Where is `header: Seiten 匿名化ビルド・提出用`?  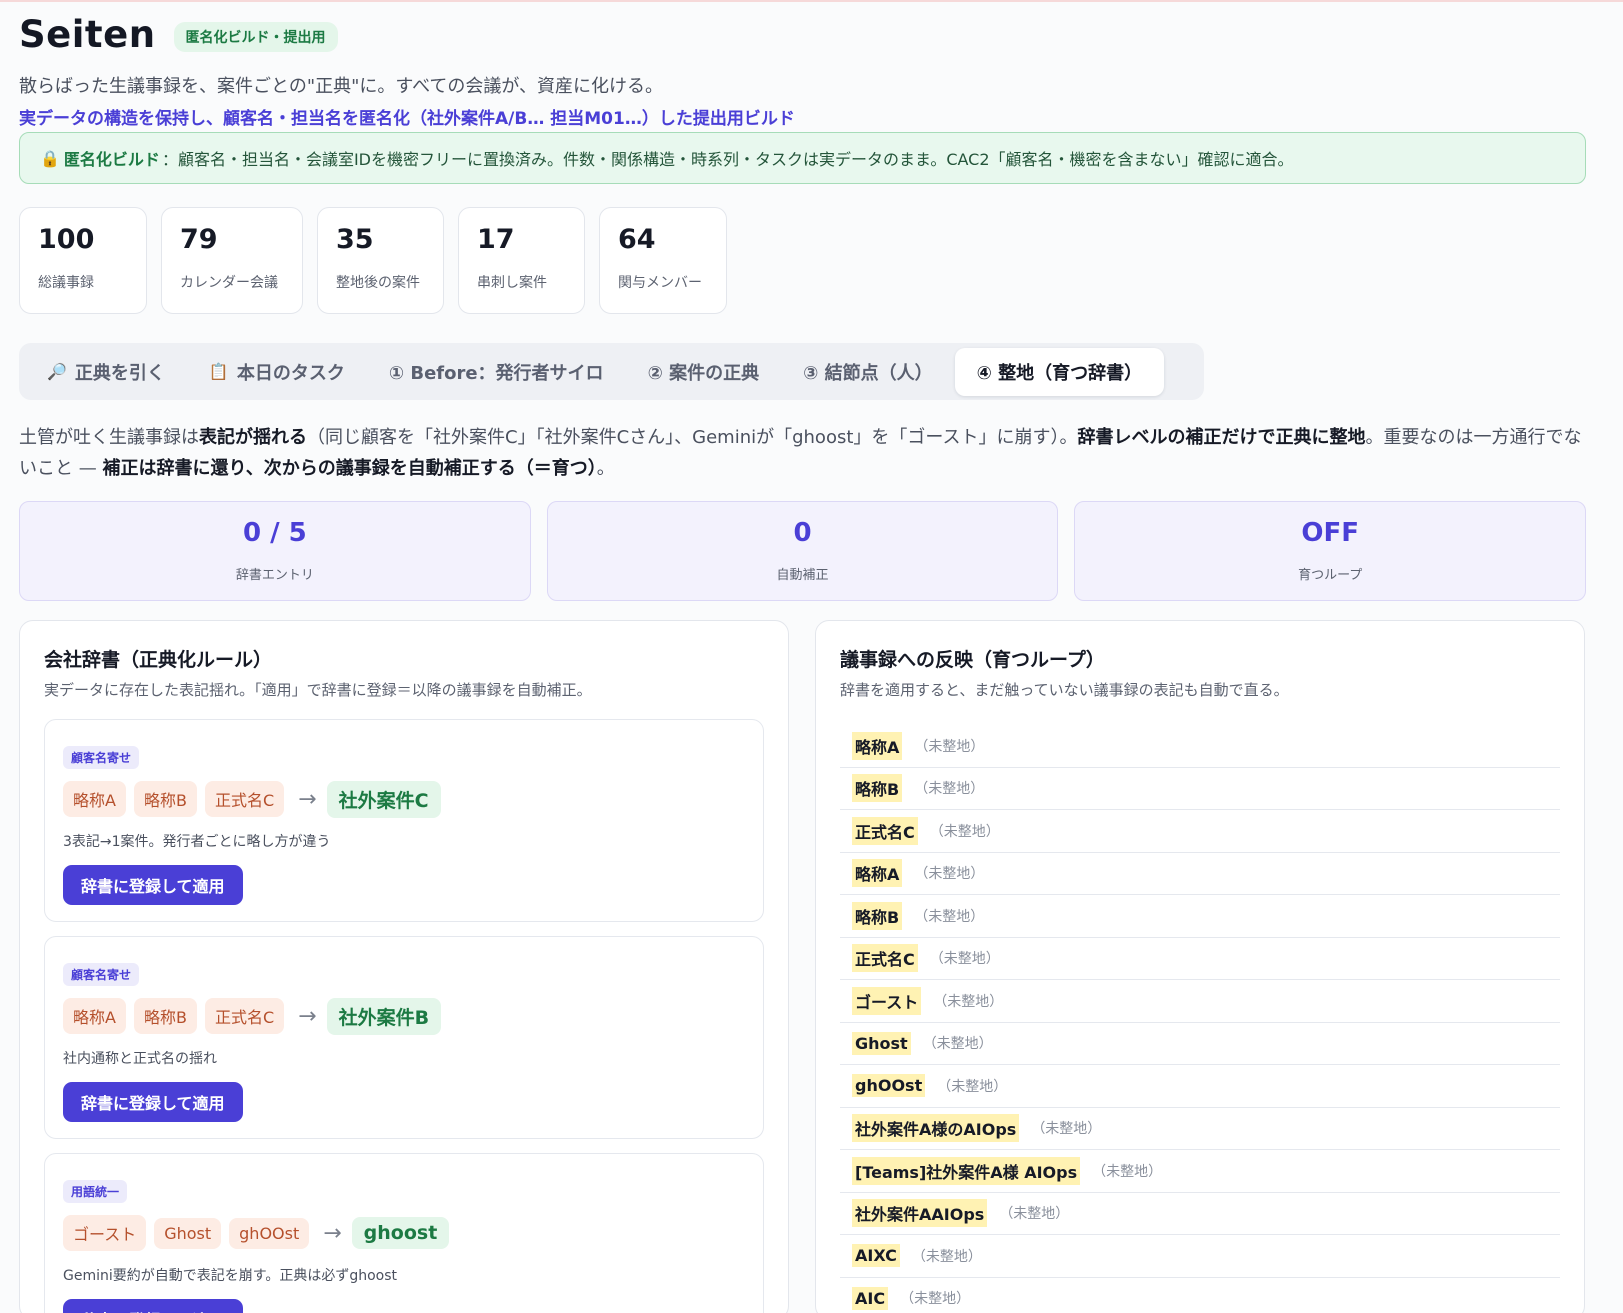 header: Seiten 匿名化ビルド・提出用 is located at coordinates (802, 34).